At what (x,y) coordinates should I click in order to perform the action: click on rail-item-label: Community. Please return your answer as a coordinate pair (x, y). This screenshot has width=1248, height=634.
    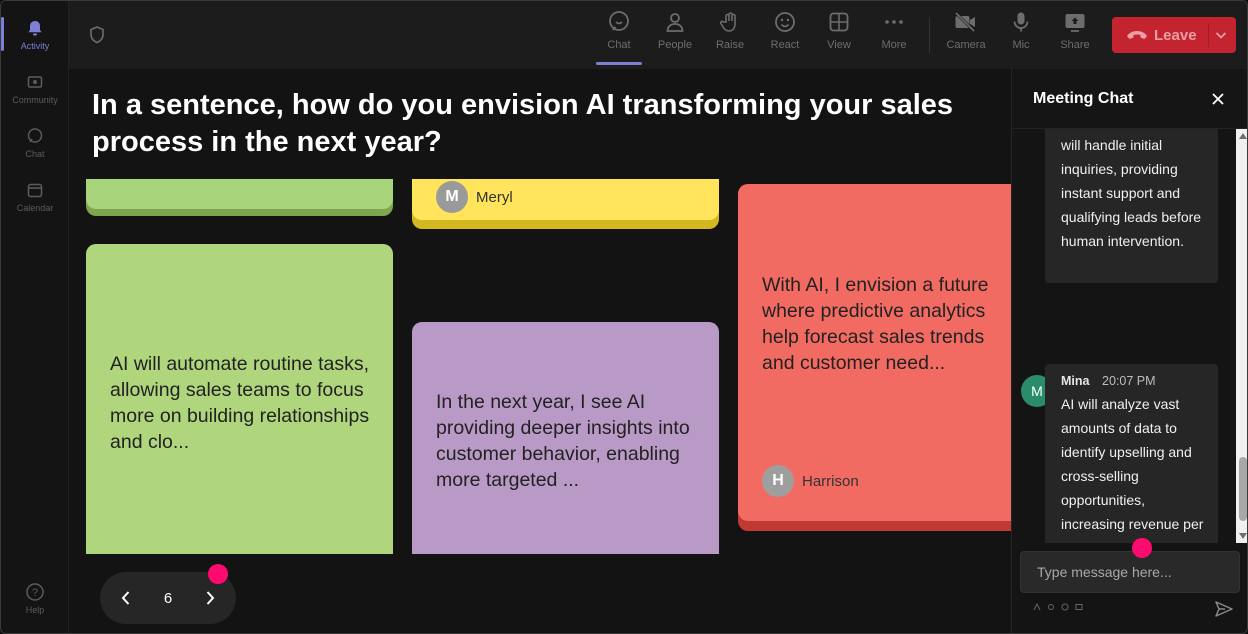
    Looking at the image, I should click on (35, 99).